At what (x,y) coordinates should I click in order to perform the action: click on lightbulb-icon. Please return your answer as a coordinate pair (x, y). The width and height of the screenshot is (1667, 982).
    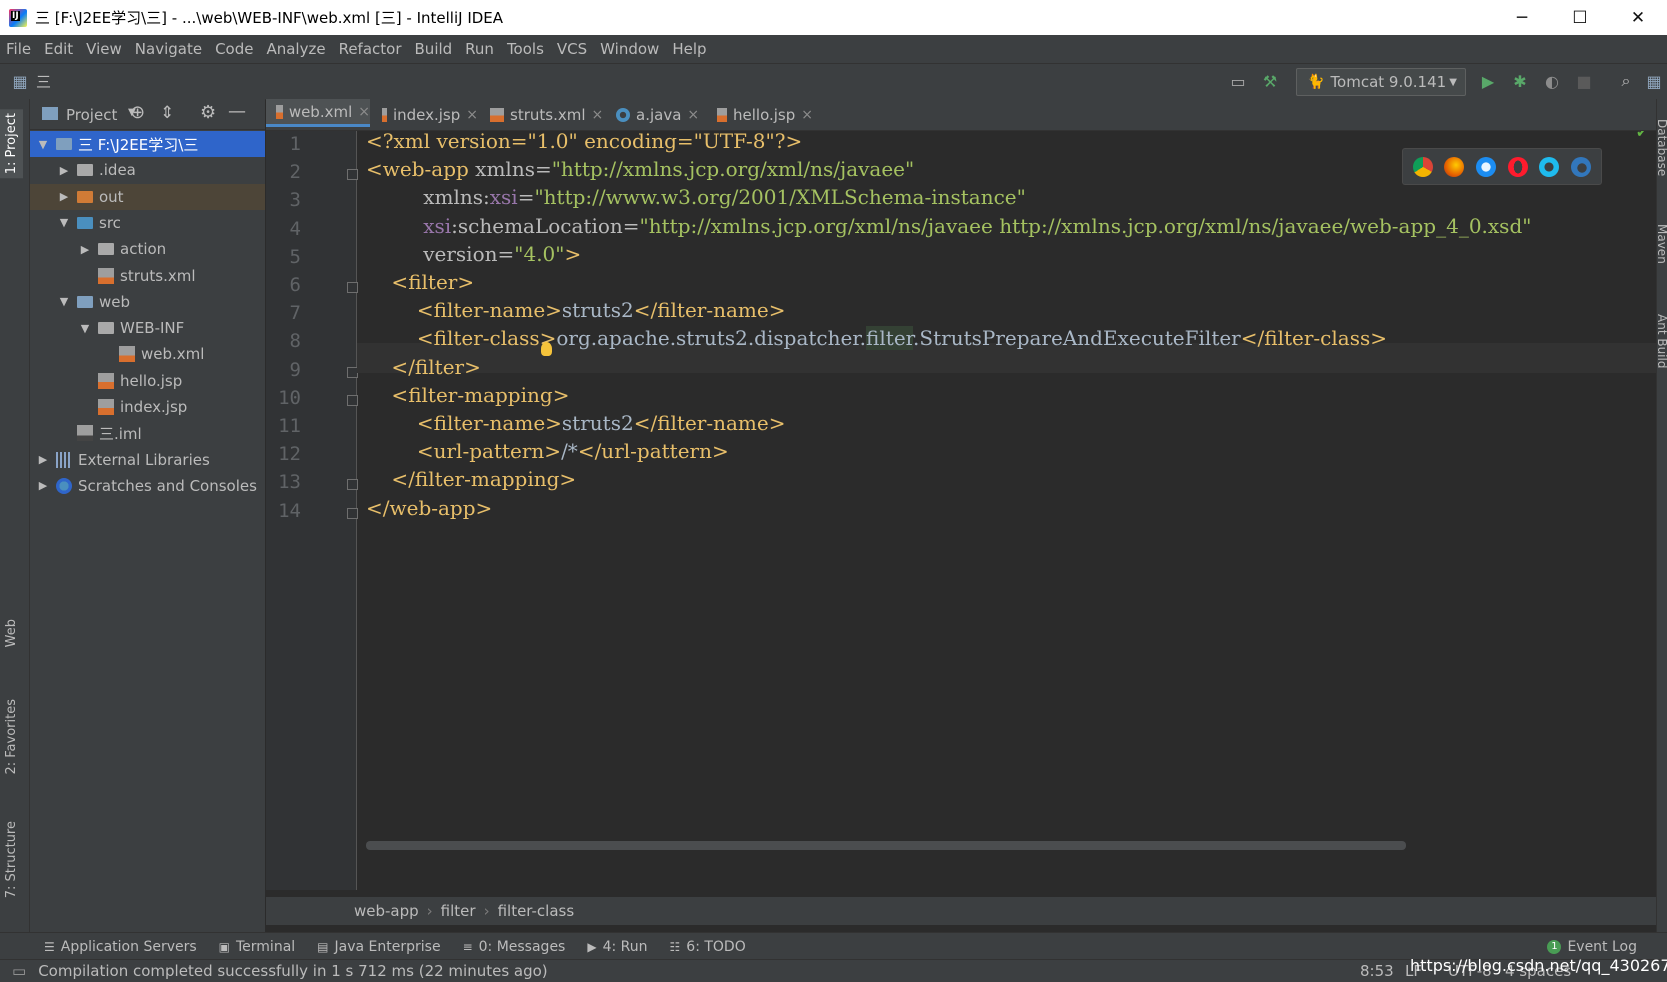
    Looking at the image, I should click on (546, 349).